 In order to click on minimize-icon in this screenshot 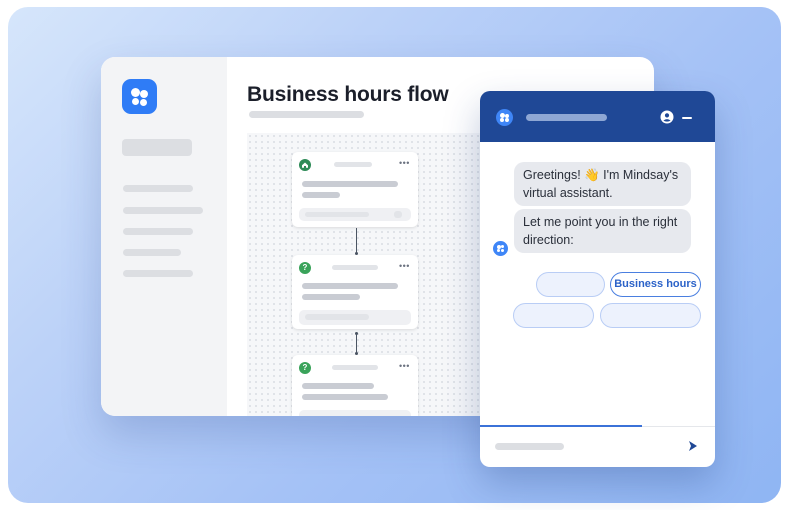, I will do `click(687, 118)`.